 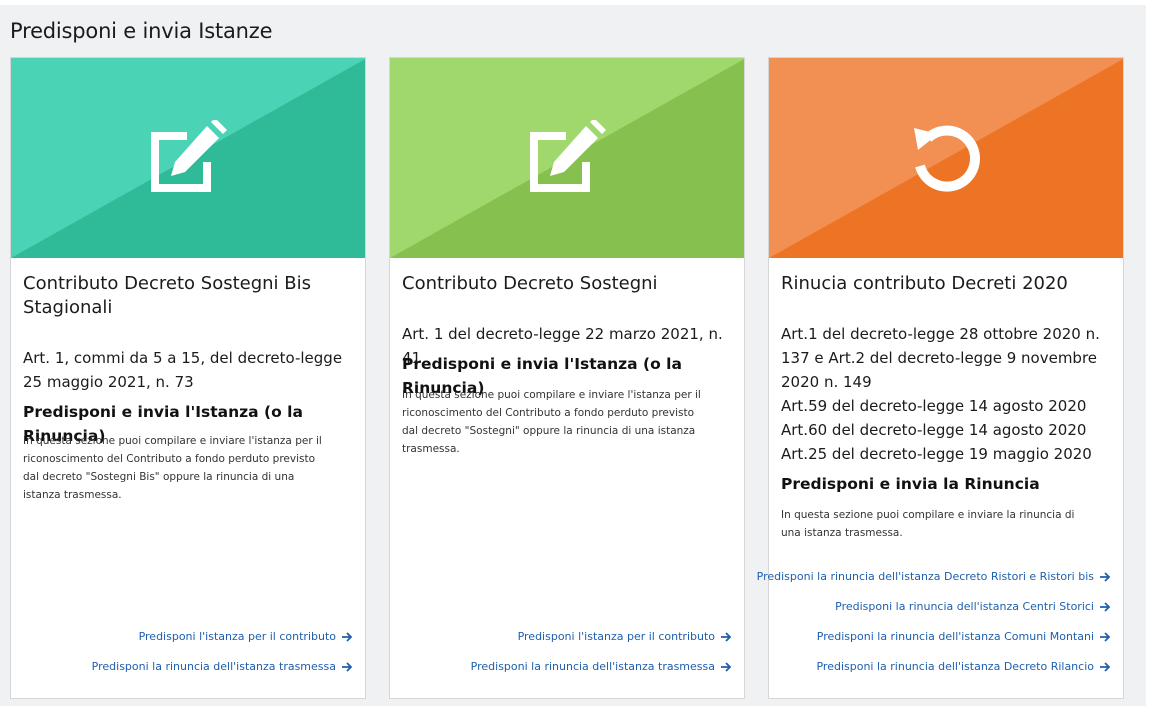 What do you see at coordinates (934, 406) in the screenshot?
I see `card-law-reference: Art.59 del decreto-legge 14 agosto 2020` at bounding box center [934, 406].